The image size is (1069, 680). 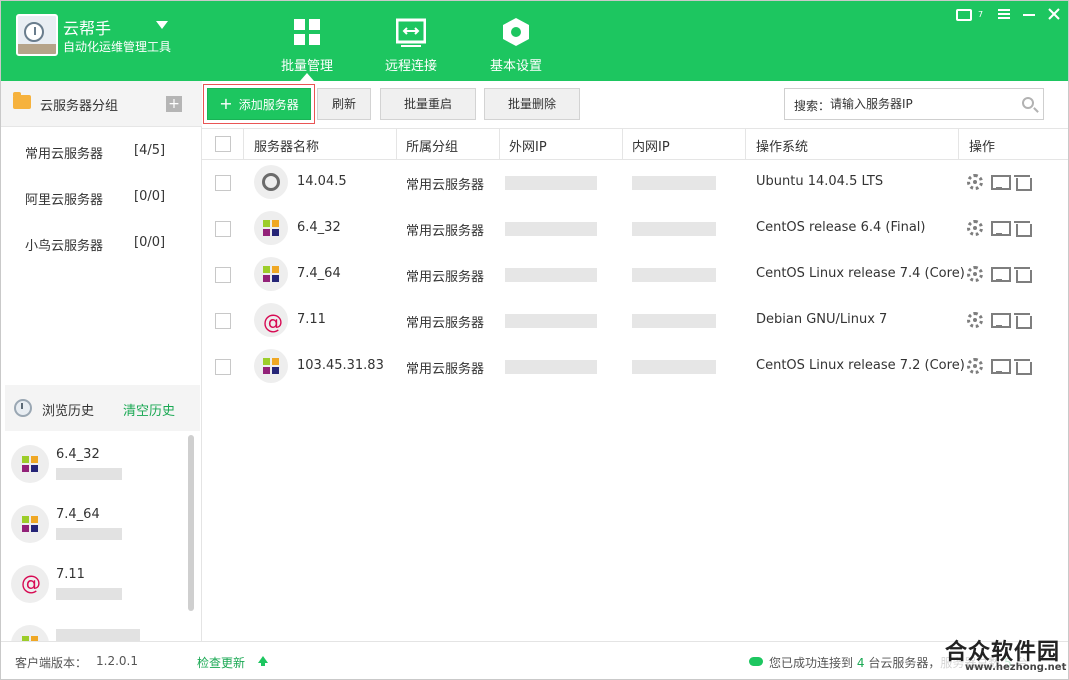 I want to click on history-title: 浏览历史, so click(x=68, y=411).